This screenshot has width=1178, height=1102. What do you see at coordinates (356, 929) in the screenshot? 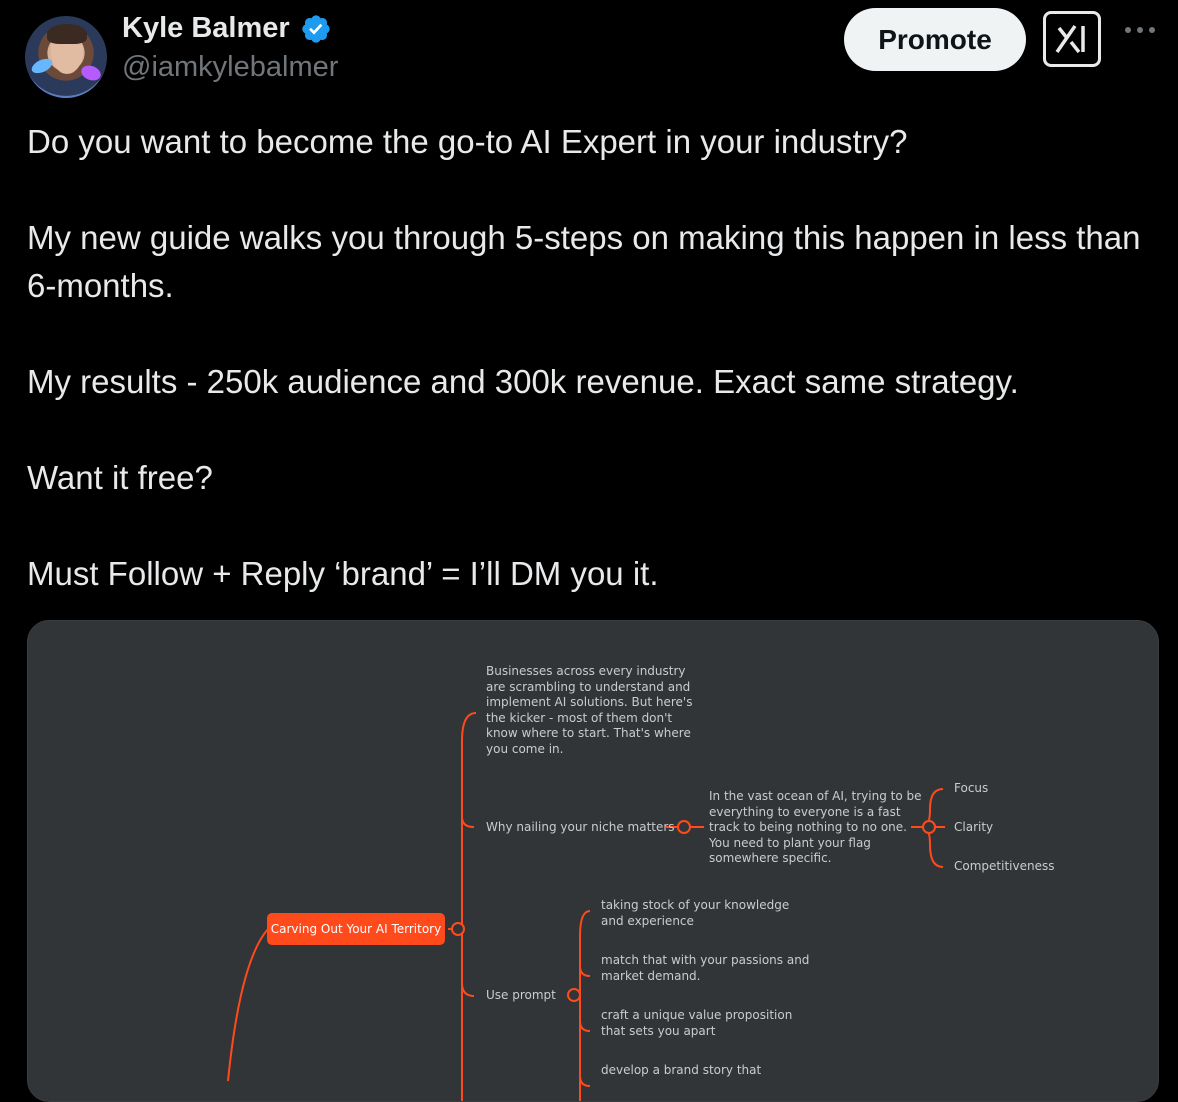
I see `mindmap-root-label: Carving Out Your AI Territory` at bounding box center [356, 929].